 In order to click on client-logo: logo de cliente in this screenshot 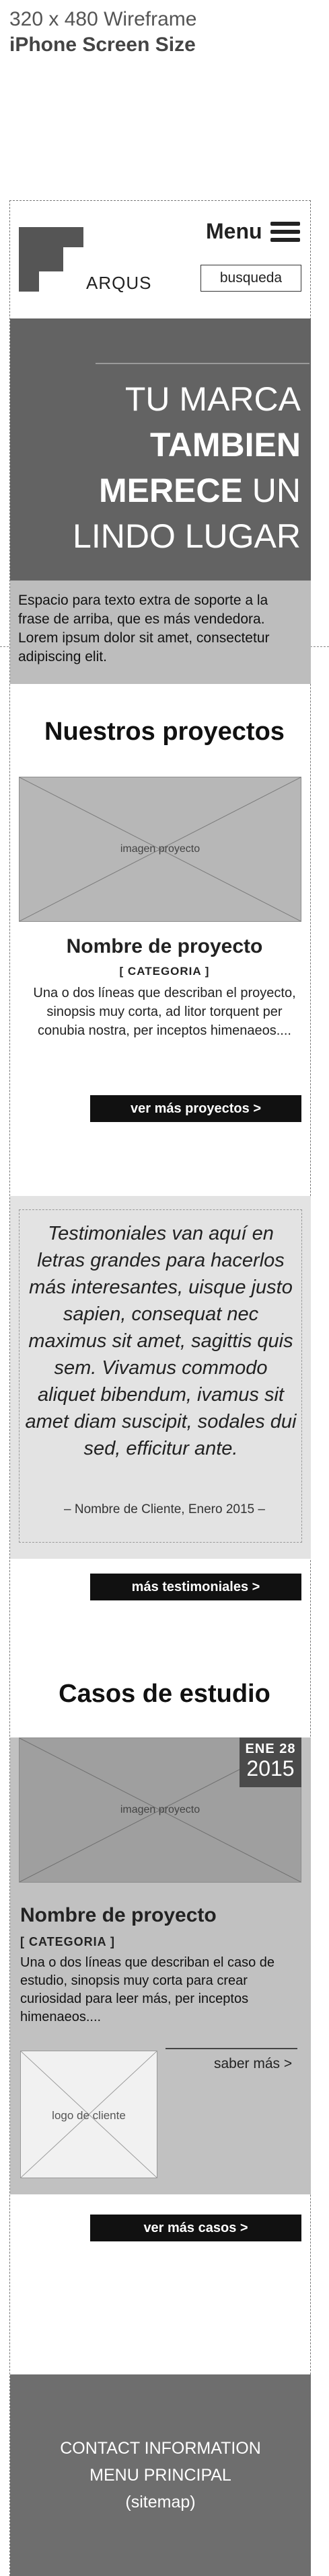, I will do `click(89, 2114)`.